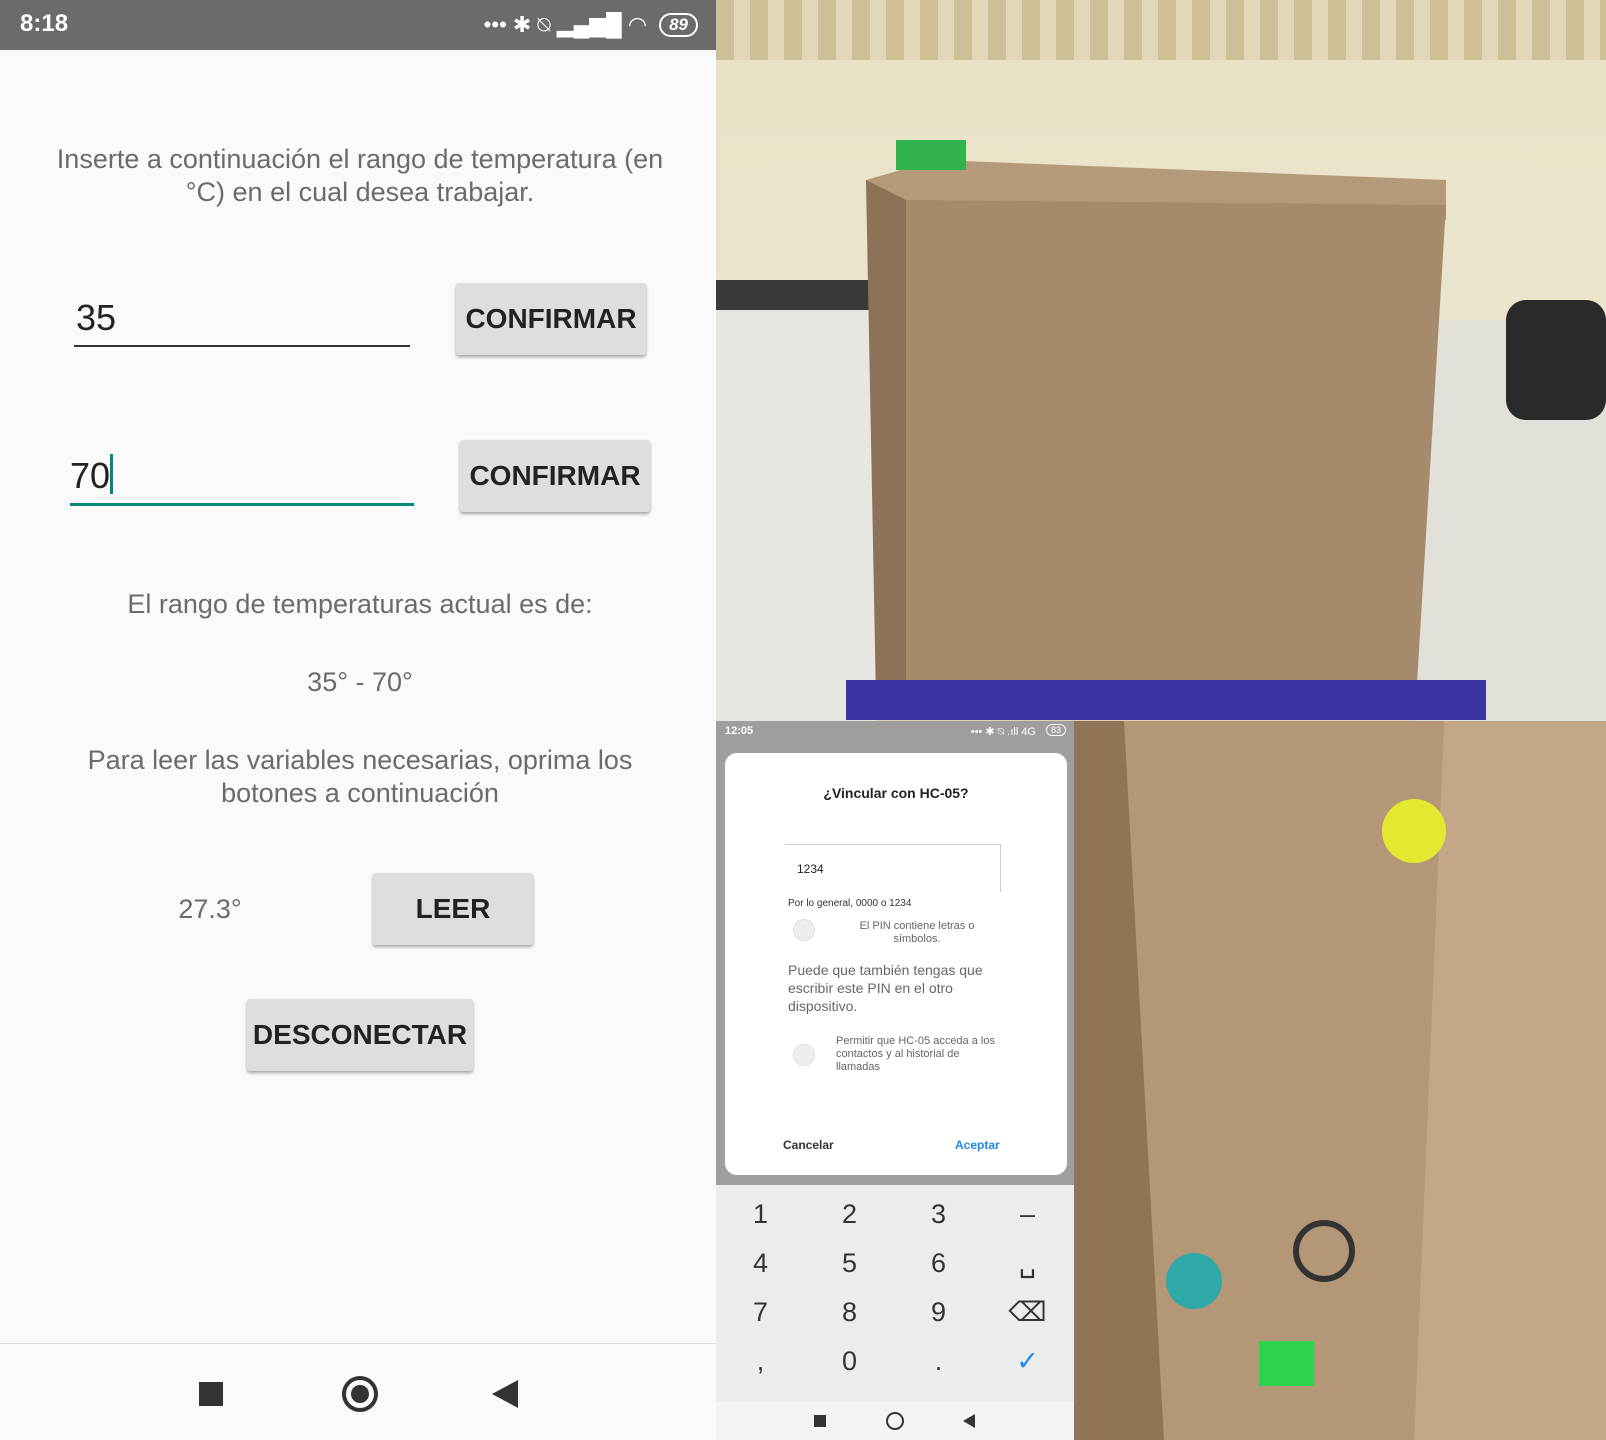 The image size is (1606, 1440). I want to click on pair-home-icon, so click(895, 1421).